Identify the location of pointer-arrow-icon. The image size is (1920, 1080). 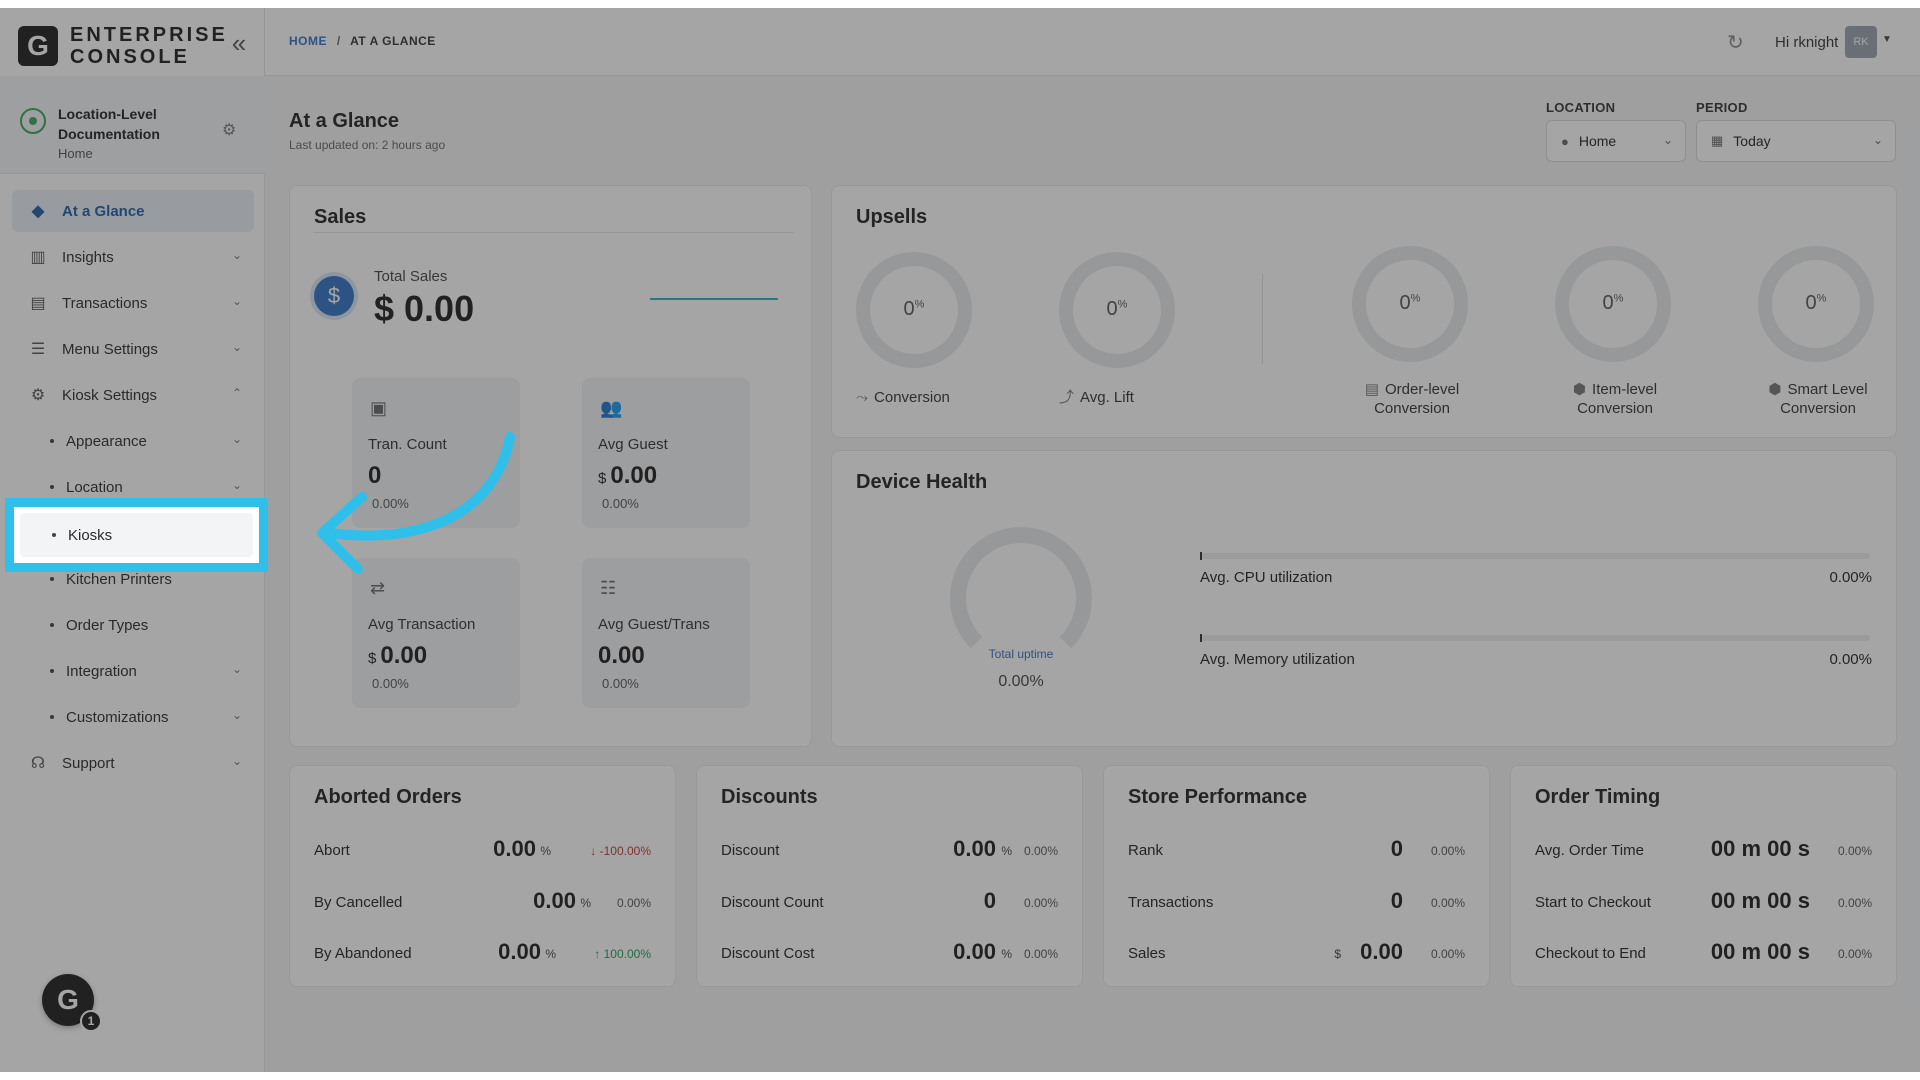
(416, 503).